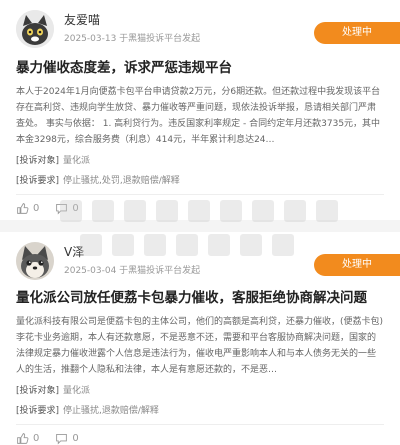 The height and width of the screenshot is (445, 400). What do you see at coordinates (200, 68) in the screenshot?
I see `complaint-title: 暴力催收态度差，诉求严惩违规平台` at bounding box center [200, 68].